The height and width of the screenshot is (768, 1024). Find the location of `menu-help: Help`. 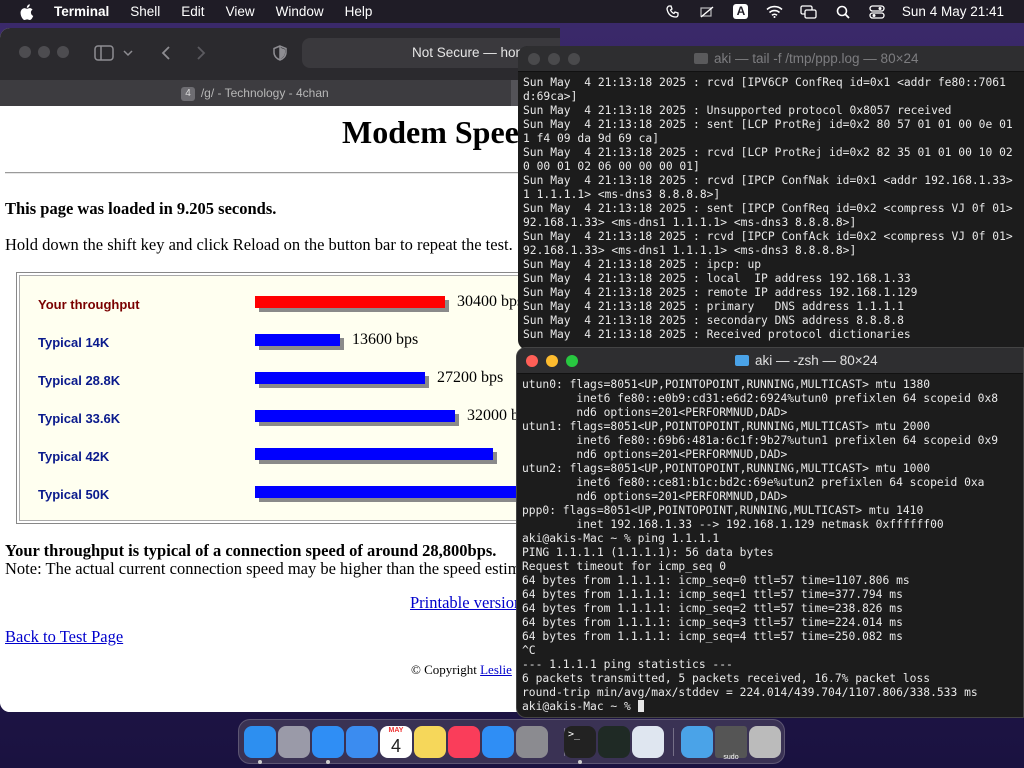

menu-help: Help is located at coordinates (359, 11).